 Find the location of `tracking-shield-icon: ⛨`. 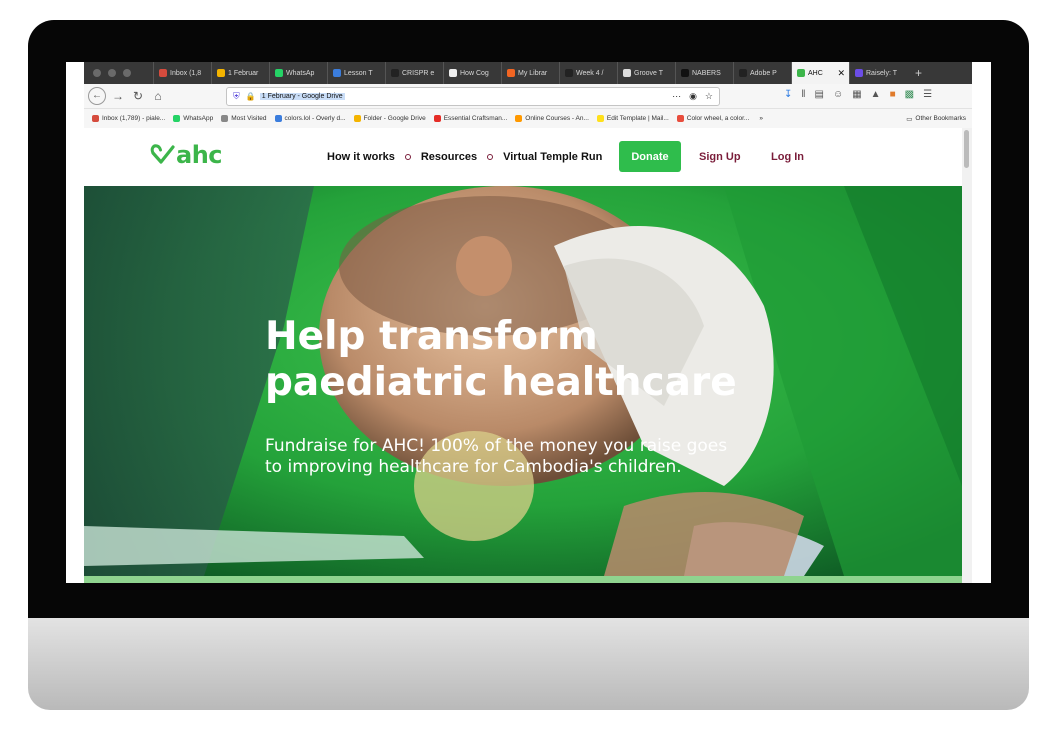

tracking-shield-icon: ⛨ is located at coordinates (236, 96).